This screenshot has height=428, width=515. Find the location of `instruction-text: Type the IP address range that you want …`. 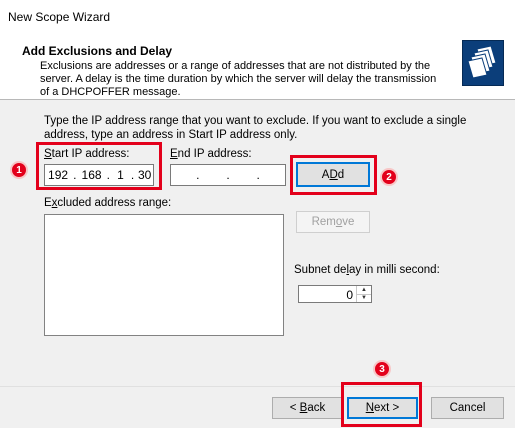

instruction-text: Type the IP address range that you want … is located at coordinates (255, 128).